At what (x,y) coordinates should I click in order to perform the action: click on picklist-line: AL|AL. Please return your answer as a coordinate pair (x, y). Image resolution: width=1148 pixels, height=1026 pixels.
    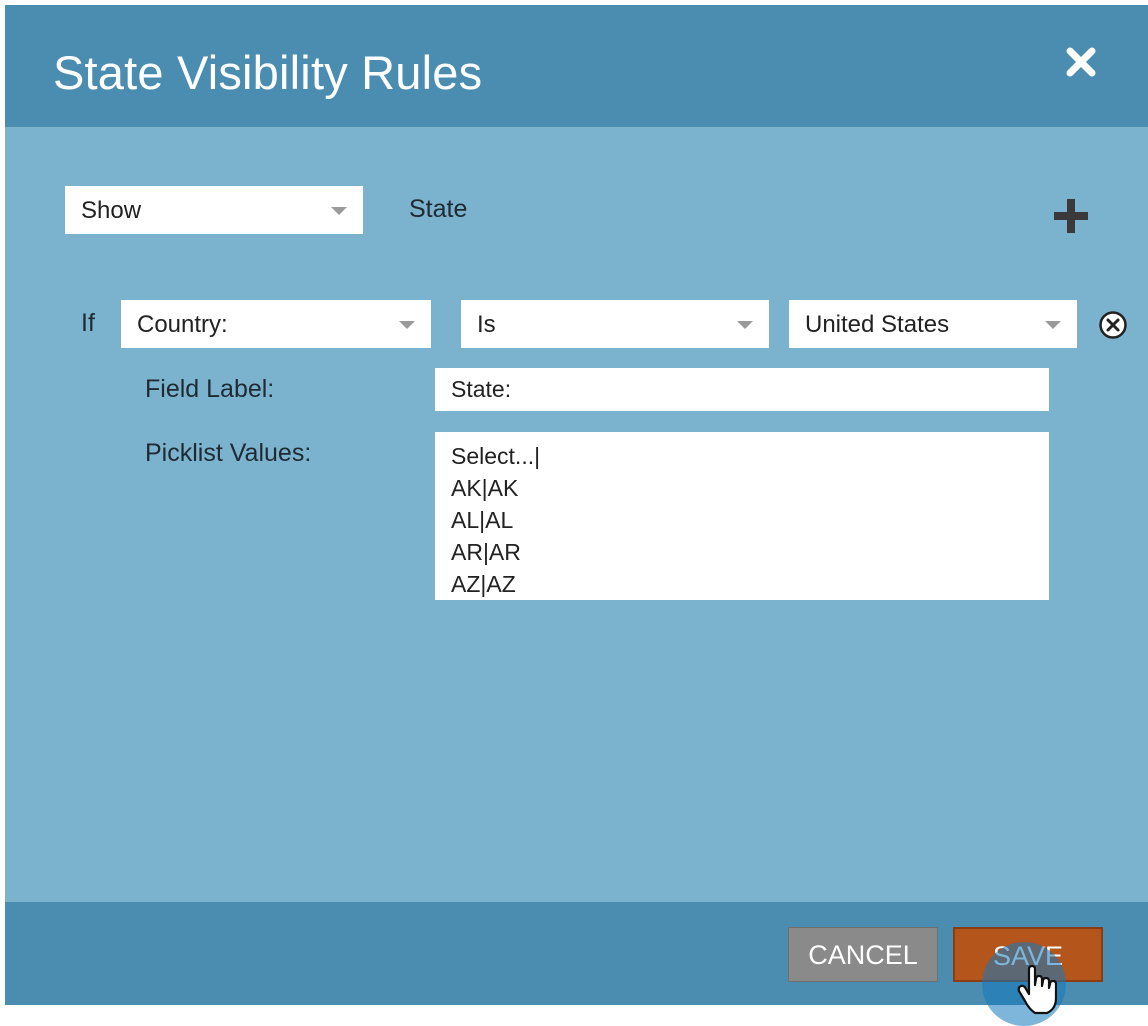
    Looking at the image, I should click on (482, 520).